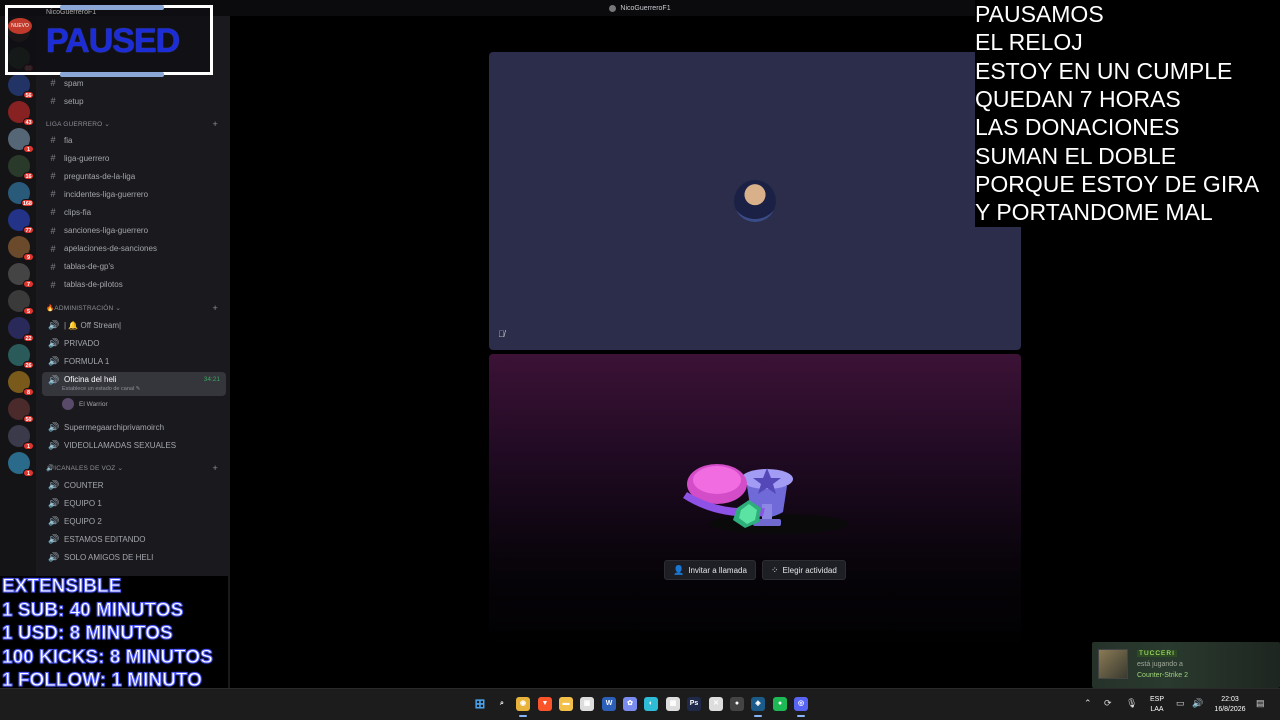  I want to click on channel-setup: # setup, so click(134, 101).